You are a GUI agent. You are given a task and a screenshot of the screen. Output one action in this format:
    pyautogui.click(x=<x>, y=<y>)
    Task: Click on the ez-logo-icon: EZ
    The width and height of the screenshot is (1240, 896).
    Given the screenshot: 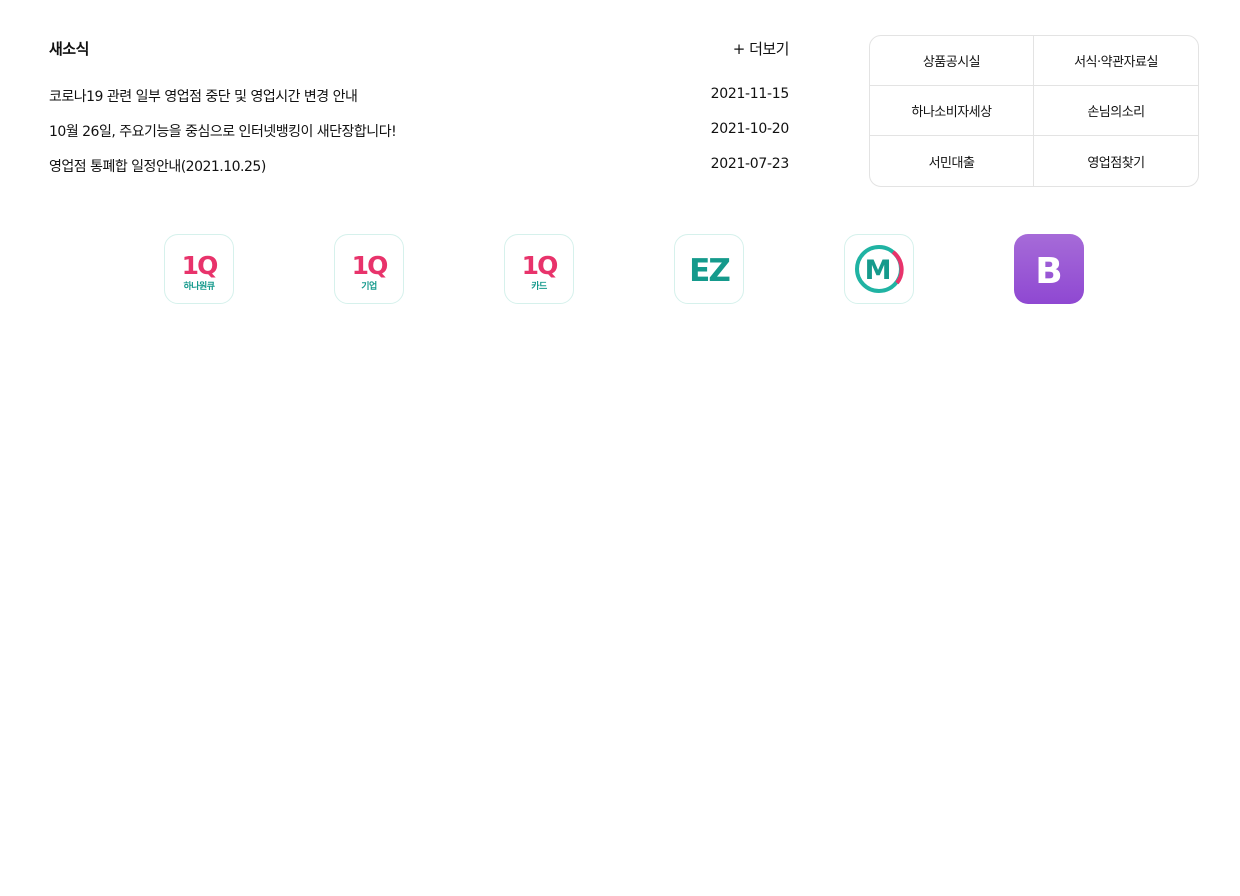 What is the action you would take?
    pyautogui.click(x=710, y=271)
    